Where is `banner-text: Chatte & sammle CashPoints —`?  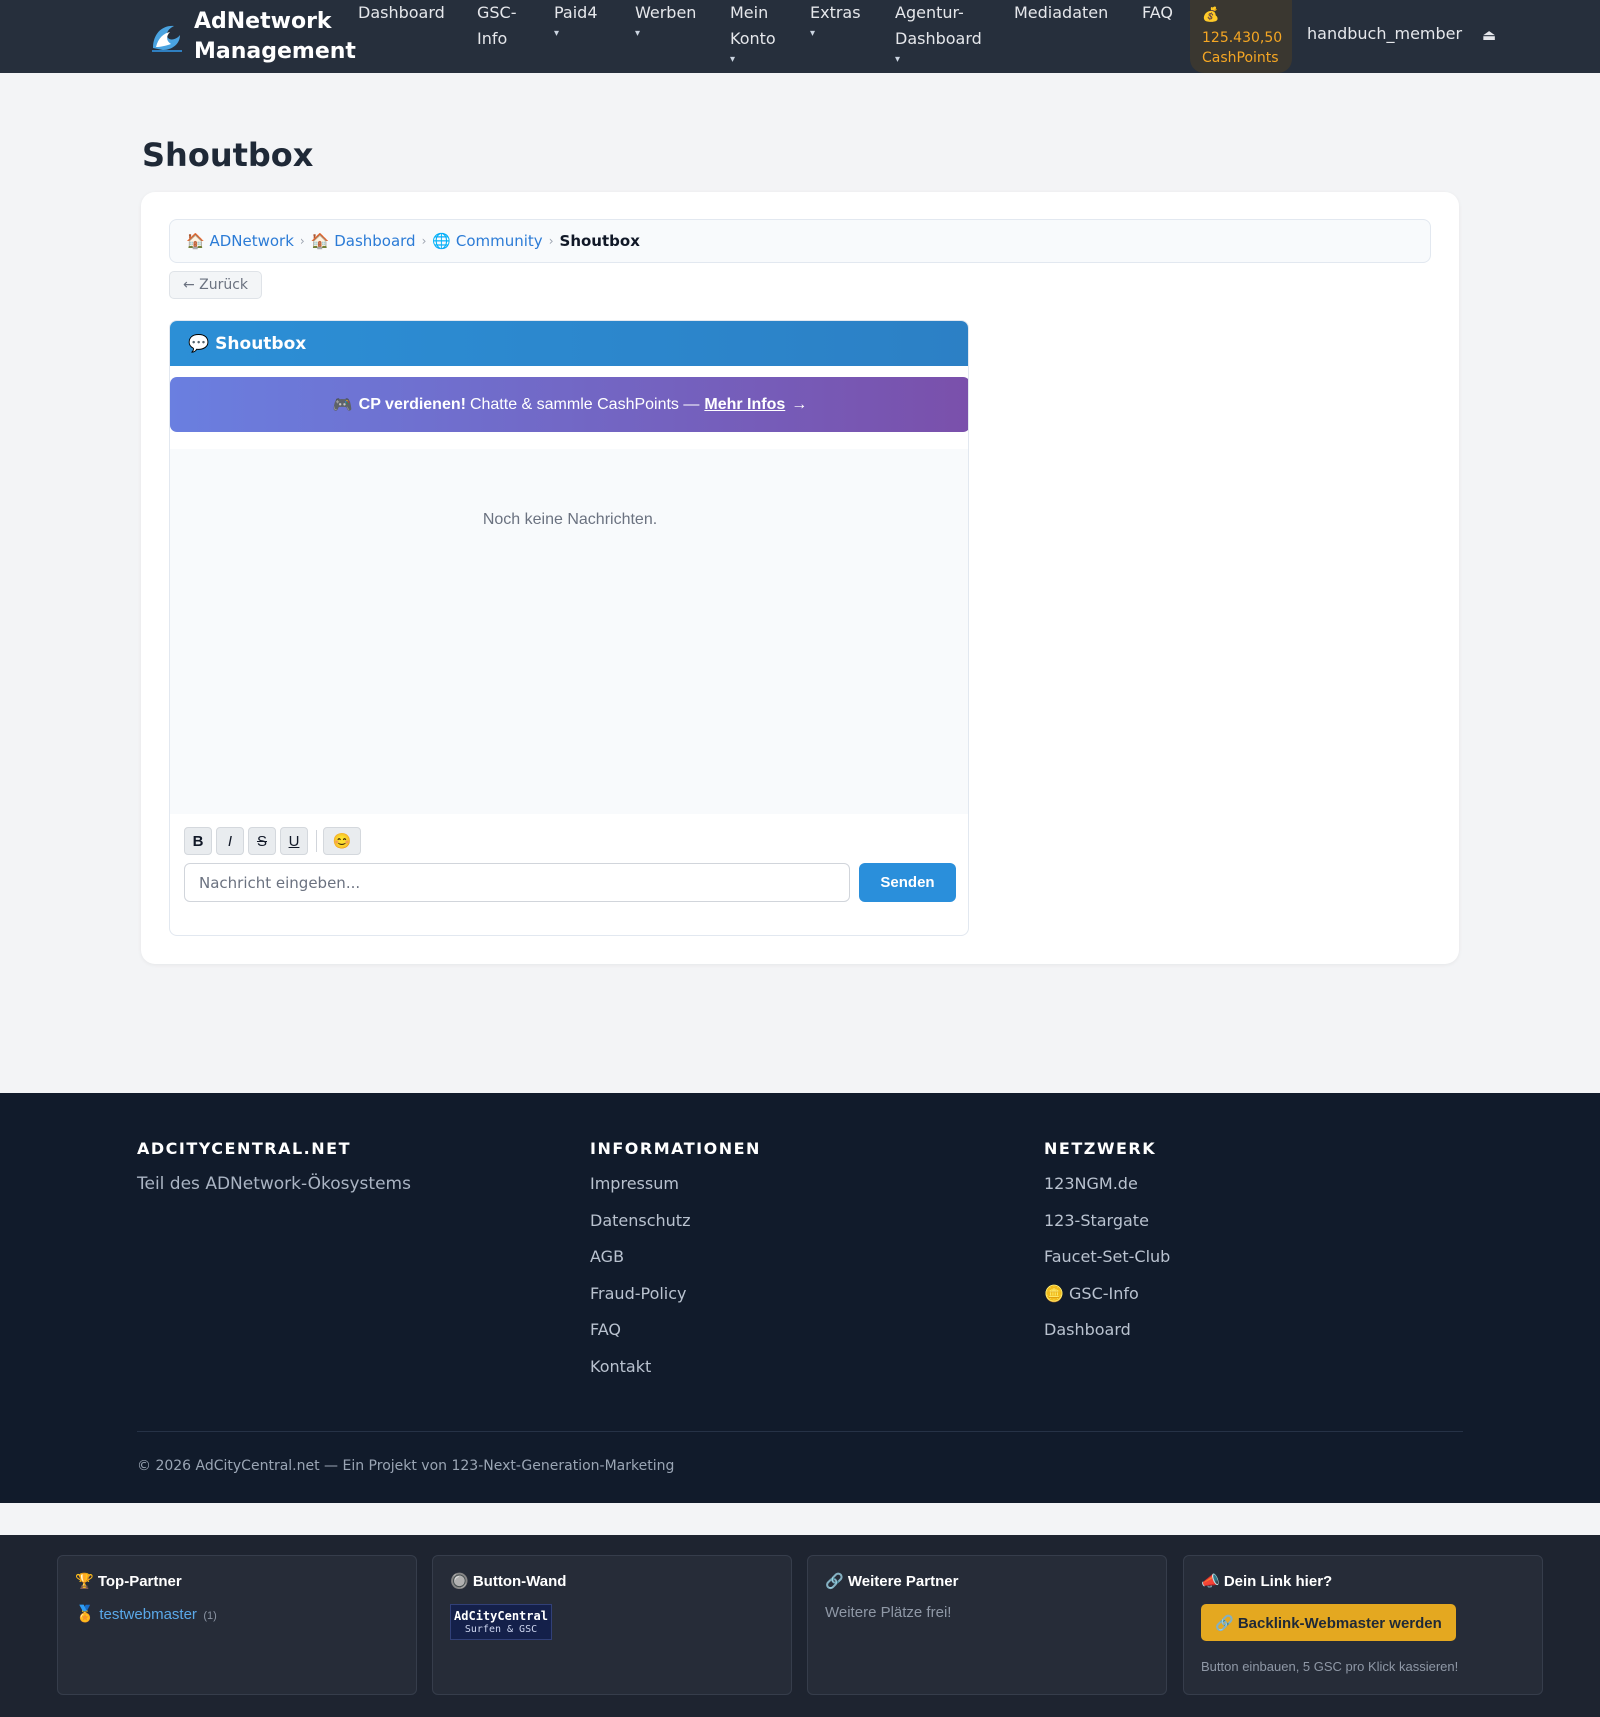
banner-text: Chatte & sammle CashPoints — is located at coordinates (584, 404).